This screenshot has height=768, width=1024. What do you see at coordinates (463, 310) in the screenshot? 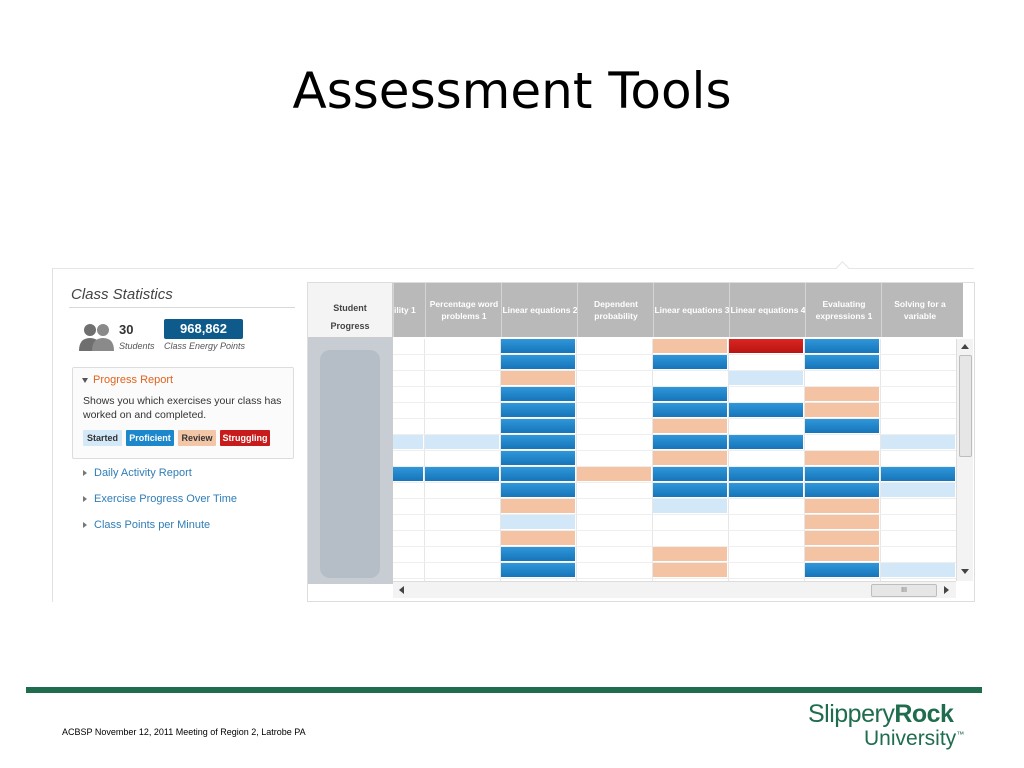
I see `column-header: Percentage word problems 1` at bounding box center [463, 310].